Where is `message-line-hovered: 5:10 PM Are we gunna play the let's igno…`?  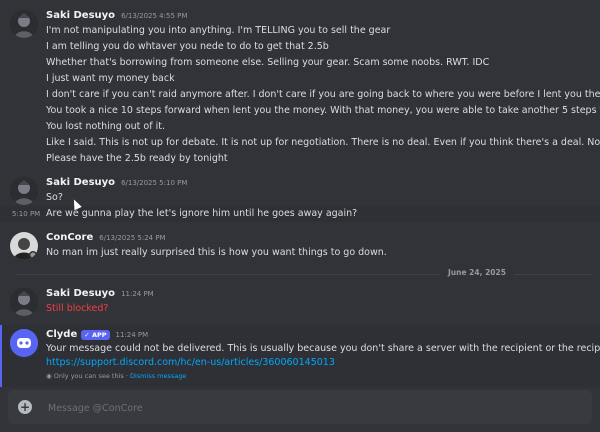 message-line-hovered: 5:10 PM Are we gunna play the let's igno… is located at coordinates (300, 214).